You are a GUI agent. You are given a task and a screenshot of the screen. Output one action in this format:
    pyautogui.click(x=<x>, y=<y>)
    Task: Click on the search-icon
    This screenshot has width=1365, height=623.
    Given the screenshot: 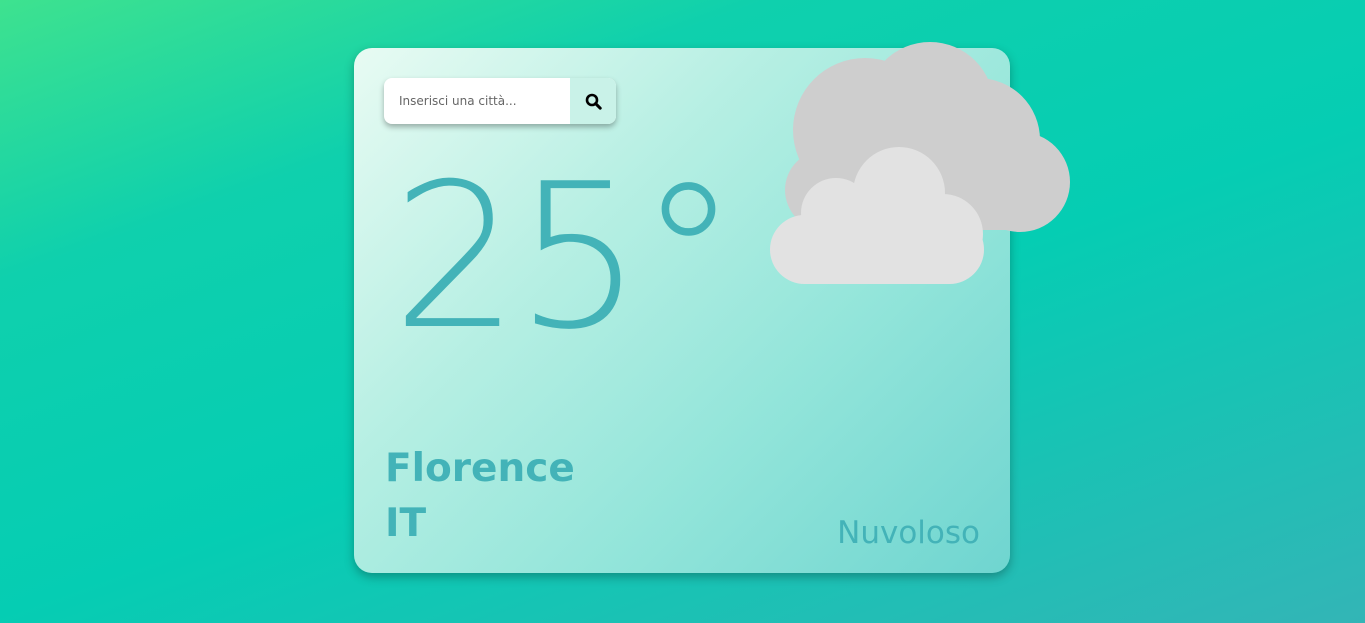 What is the action you would take?
    pyautogui.click(x=593, y=101)
    